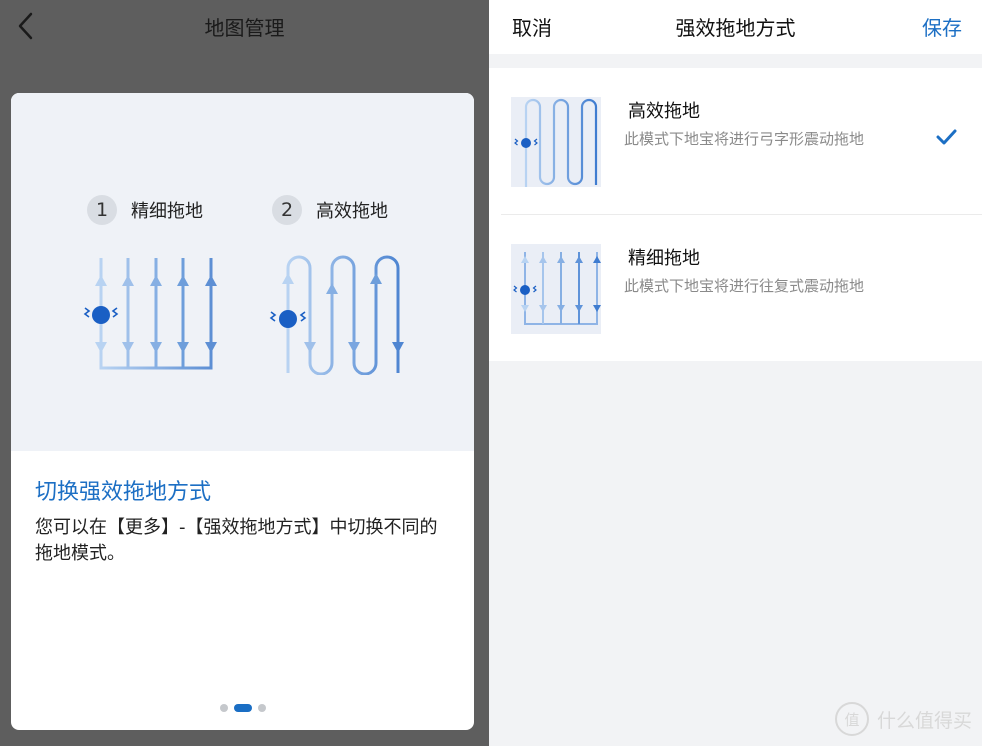  What do you see at coordinates (167, 211) in the screenshot?
I see `mode-name: 精细拖地` at bounding box center [167, 211].